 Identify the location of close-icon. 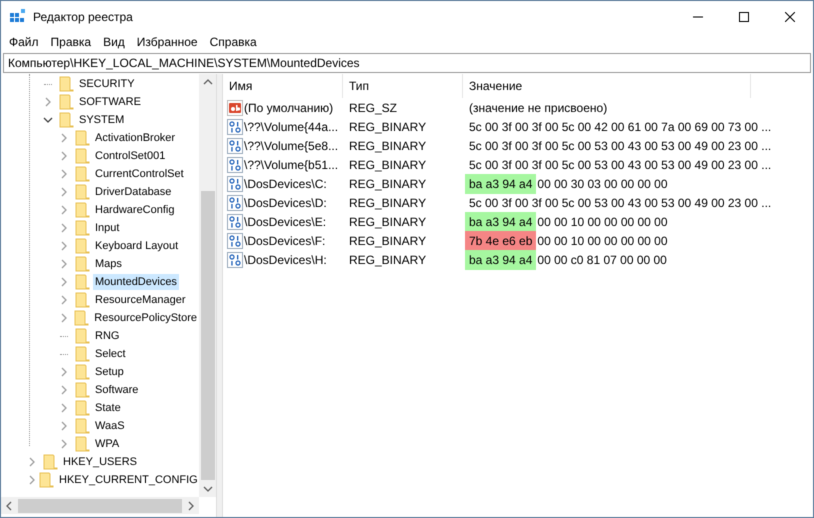
(790, 17).